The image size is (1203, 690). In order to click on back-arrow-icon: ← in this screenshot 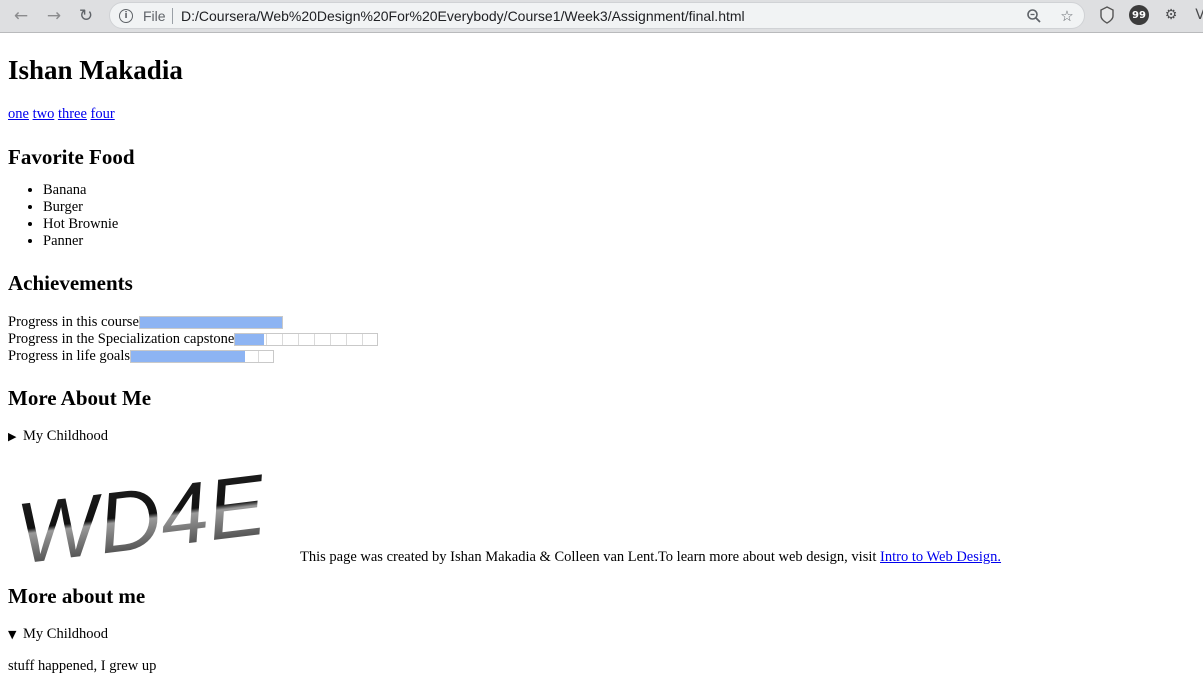, I will do `click(21, 16)`.